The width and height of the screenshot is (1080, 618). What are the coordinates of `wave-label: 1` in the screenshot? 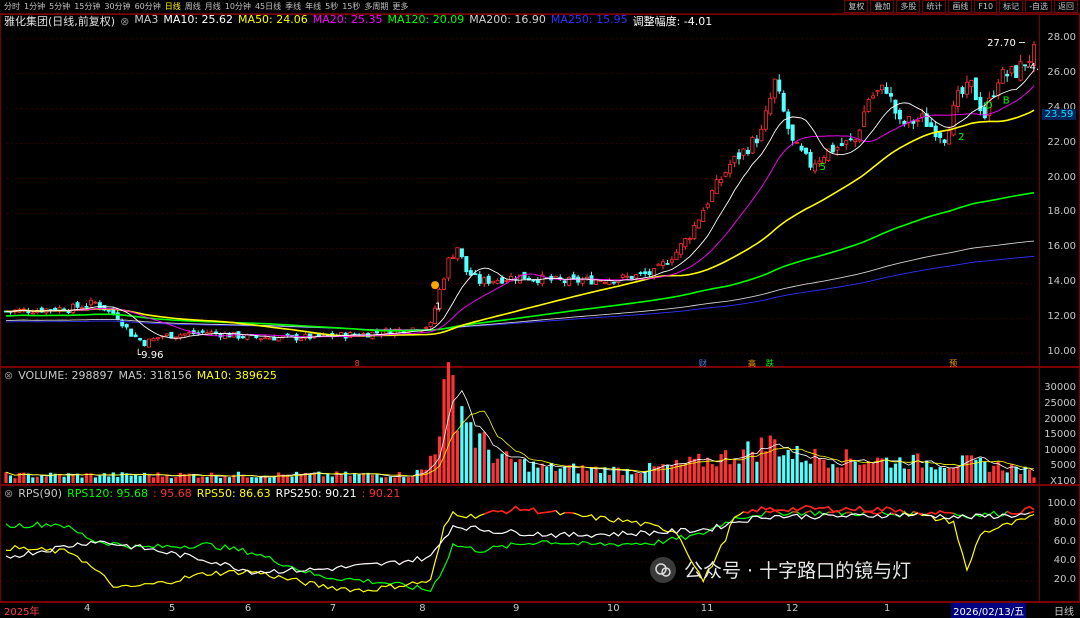 It's located at (438, 307).